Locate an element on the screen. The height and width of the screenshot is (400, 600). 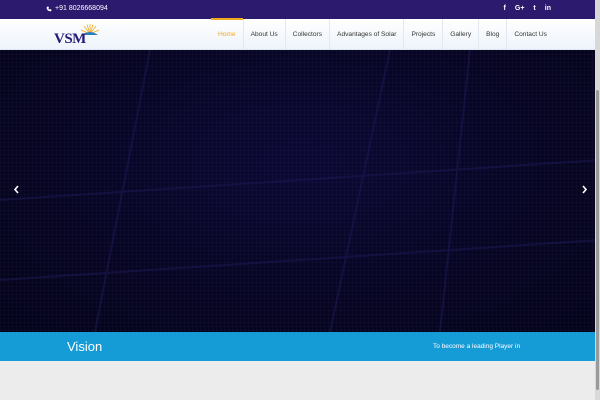
nav-item-projects: Projects is located at coordinates (422, 34).